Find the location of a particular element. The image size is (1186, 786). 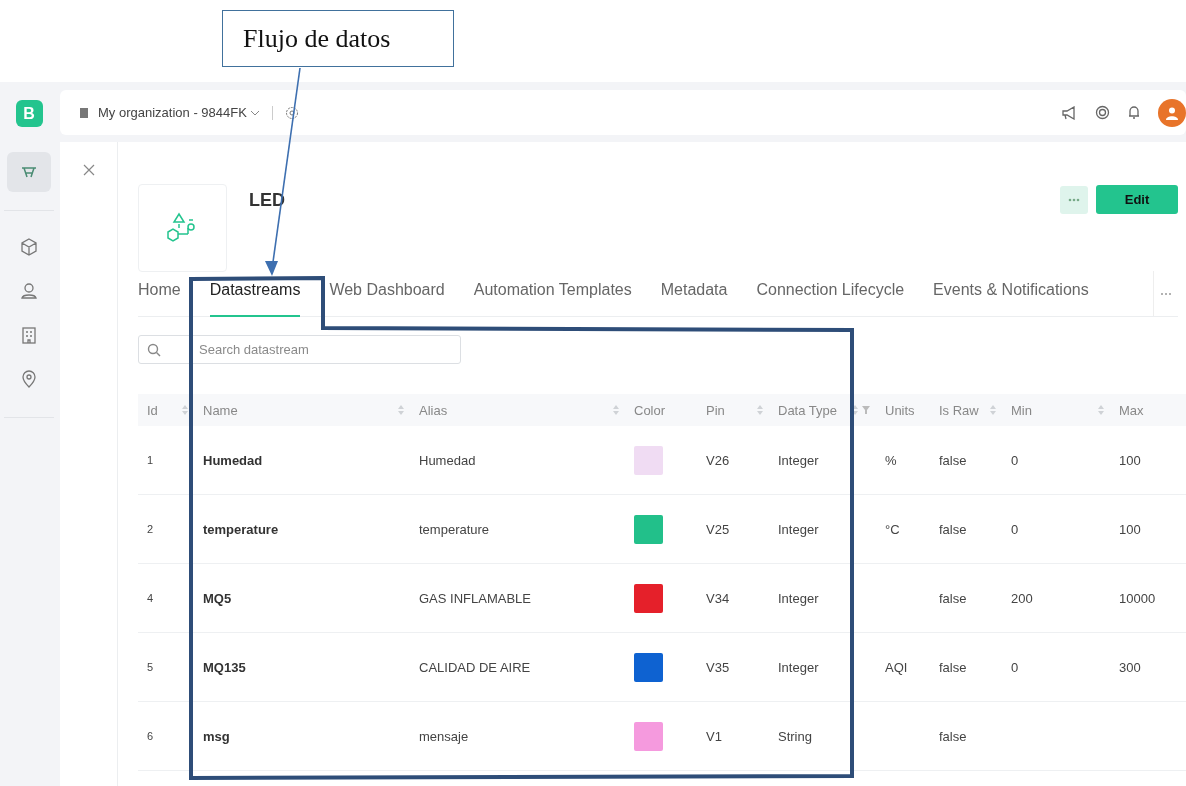

lifebuoy-icon is located at coordinates (1102, 112).